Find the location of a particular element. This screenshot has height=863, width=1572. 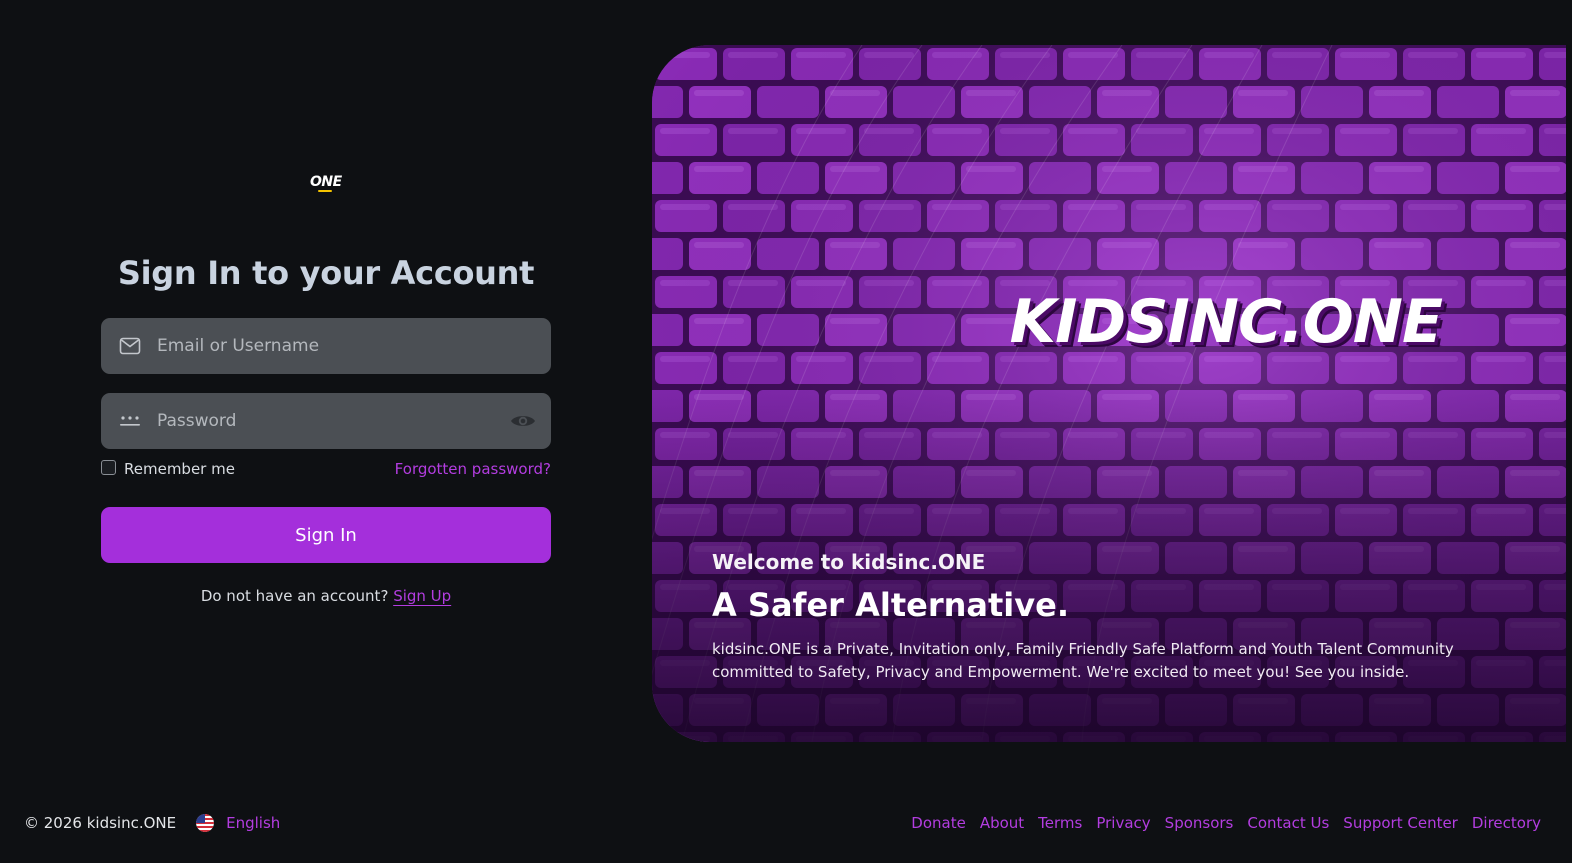

signup-prompt: Do not have an account? Sign Up is located at coordinates (326, 596).